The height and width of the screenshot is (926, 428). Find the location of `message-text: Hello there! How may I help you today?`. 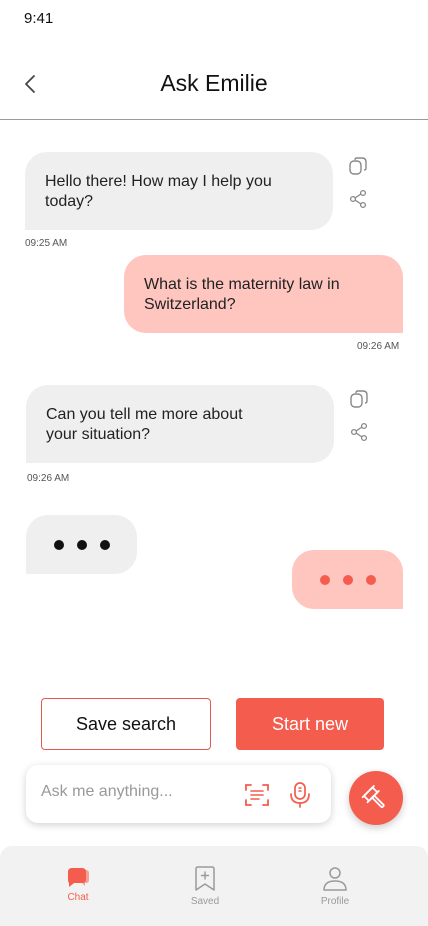

message-text: Hello there! How may I help you today? is located at coordinates (158, 191).